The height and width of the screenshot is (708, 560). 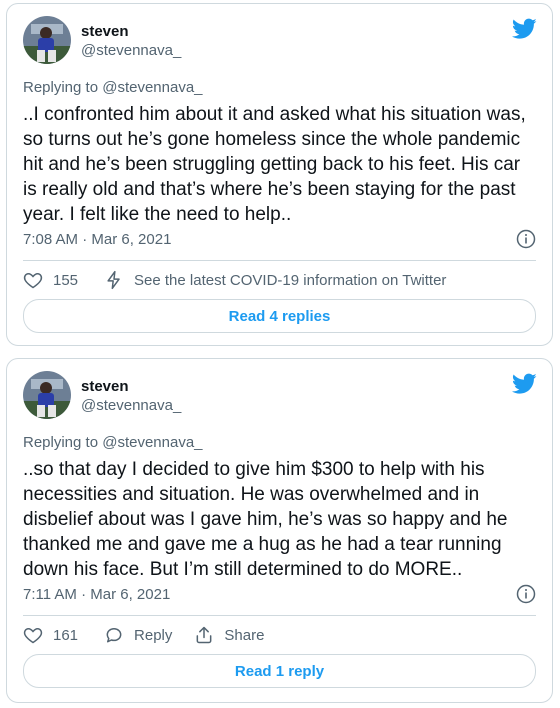 I want to click on reply-bubble-icon, so click(x=114, y=635).